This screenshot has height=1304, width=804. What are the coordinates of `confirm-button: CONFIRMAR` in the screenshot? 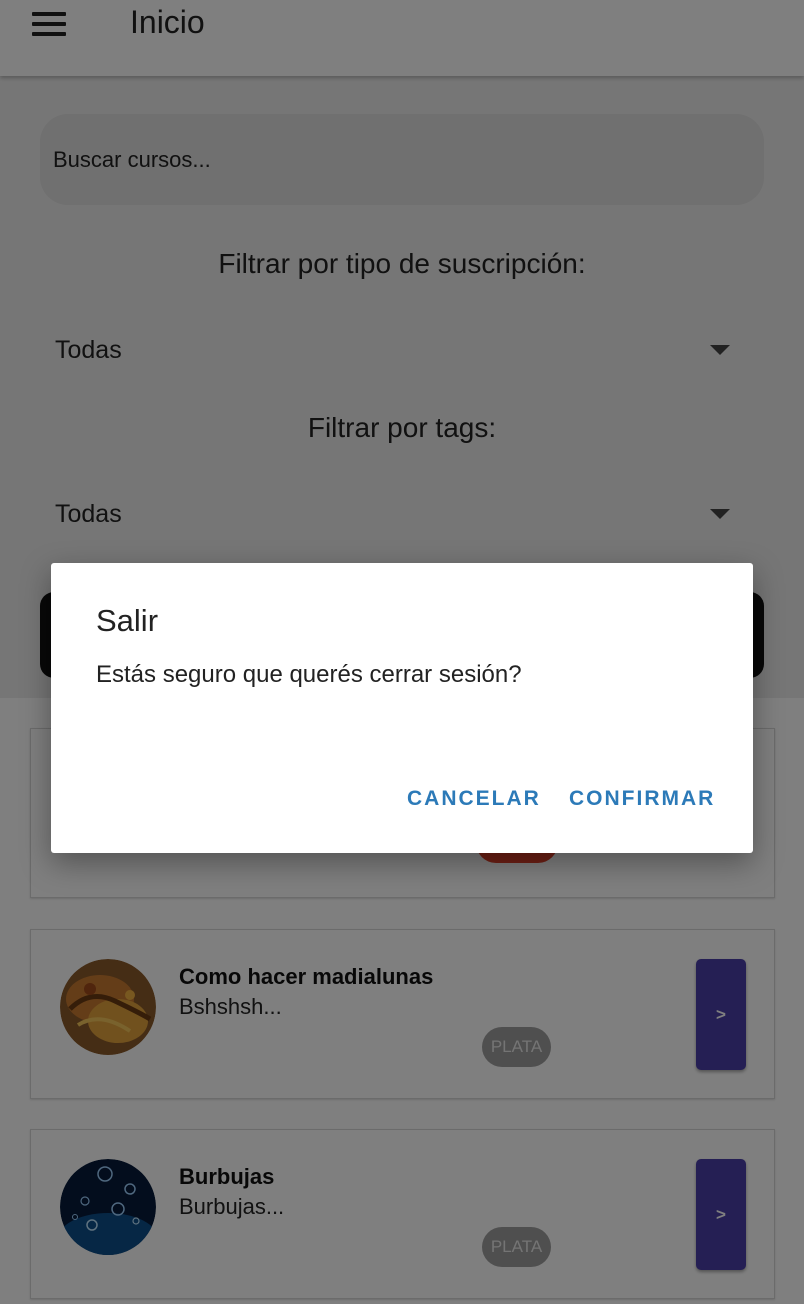 It's located at (642, 799).